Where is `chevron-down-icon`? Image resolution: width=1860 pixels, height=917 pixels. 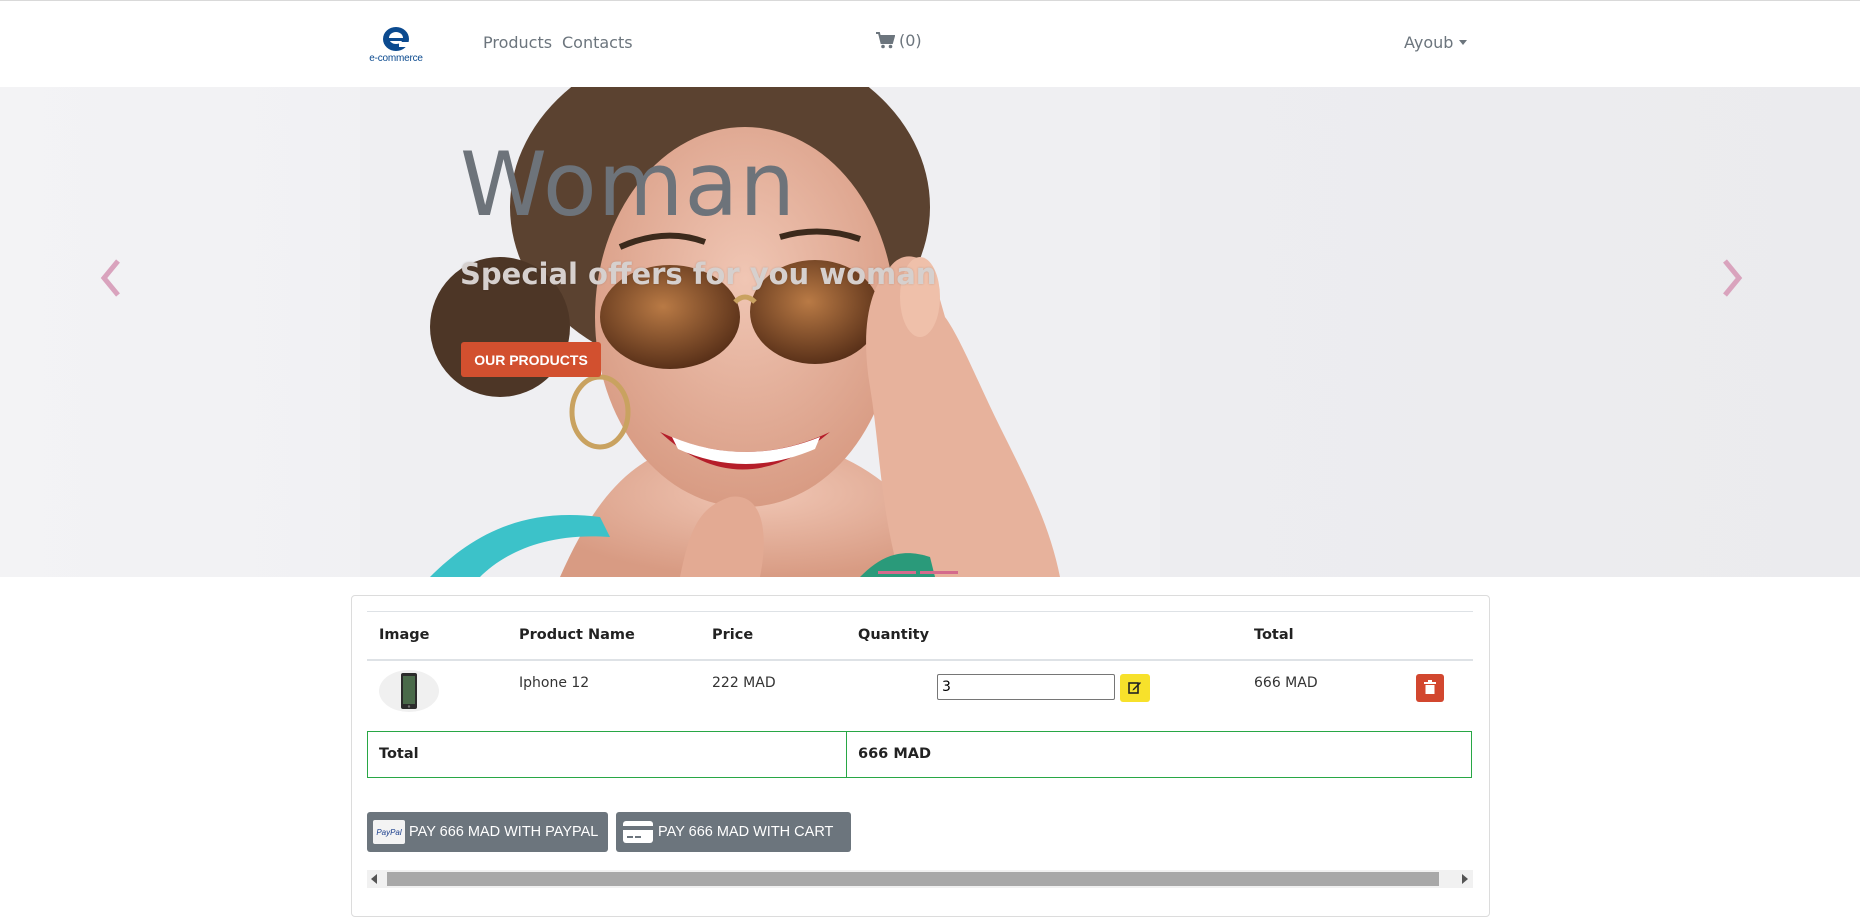
chevron-down-icon is located at coordinates (1463, 42).